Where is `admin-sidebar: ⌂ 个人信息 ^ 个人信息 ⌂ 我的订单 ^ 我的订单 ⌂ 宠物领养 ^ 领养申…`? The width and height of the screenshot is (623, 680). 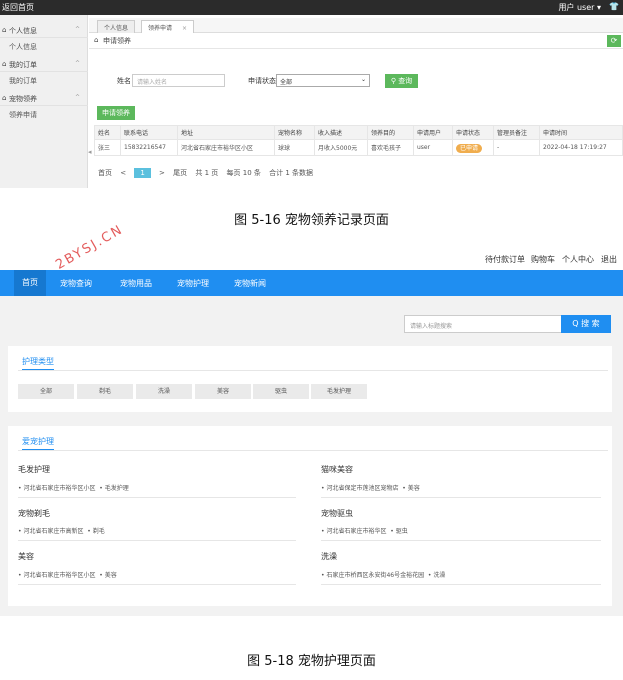
admin-sidebar: ⌂ 个人信息 ^ 个人信息 ⌂ 我的订单 ^ 我的订单 ⌂ 宠物领养 ^ 领养申… is located at coordinates (44, 101).